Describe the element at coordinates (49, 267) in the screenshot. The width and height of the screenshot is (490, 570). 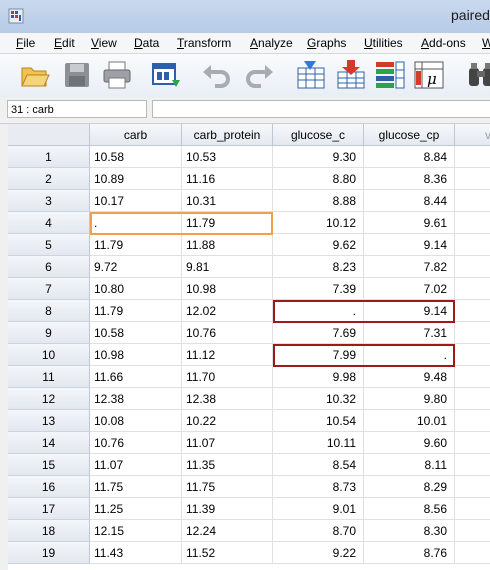
I see `row-header: 6` at that location.